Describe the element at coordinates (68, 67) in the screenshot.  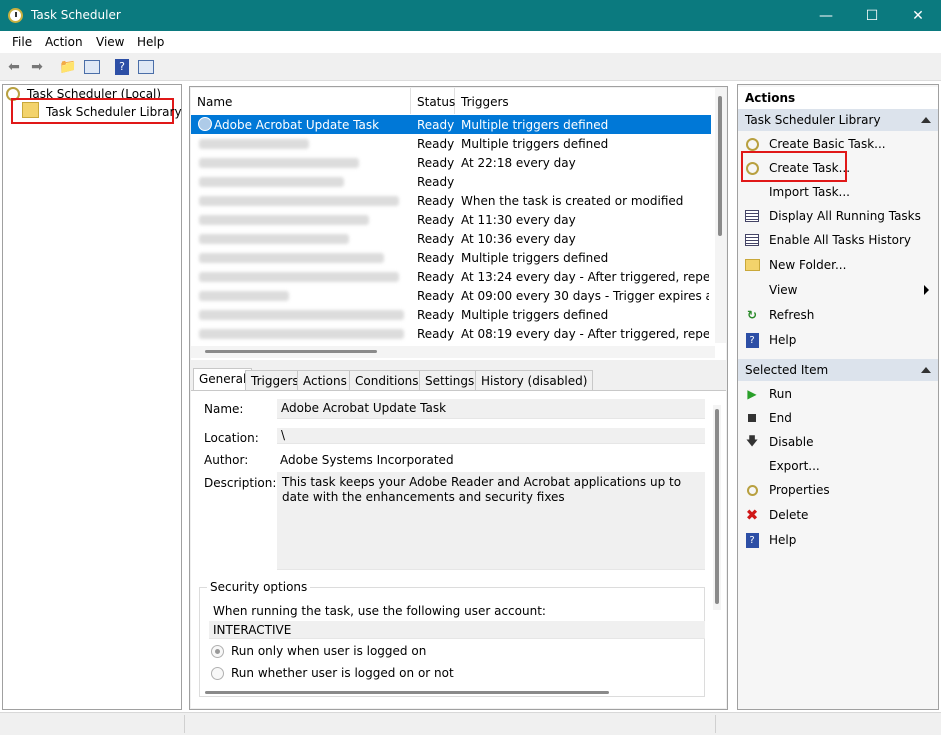
I see `up-folder-icon: 📁` at that location.